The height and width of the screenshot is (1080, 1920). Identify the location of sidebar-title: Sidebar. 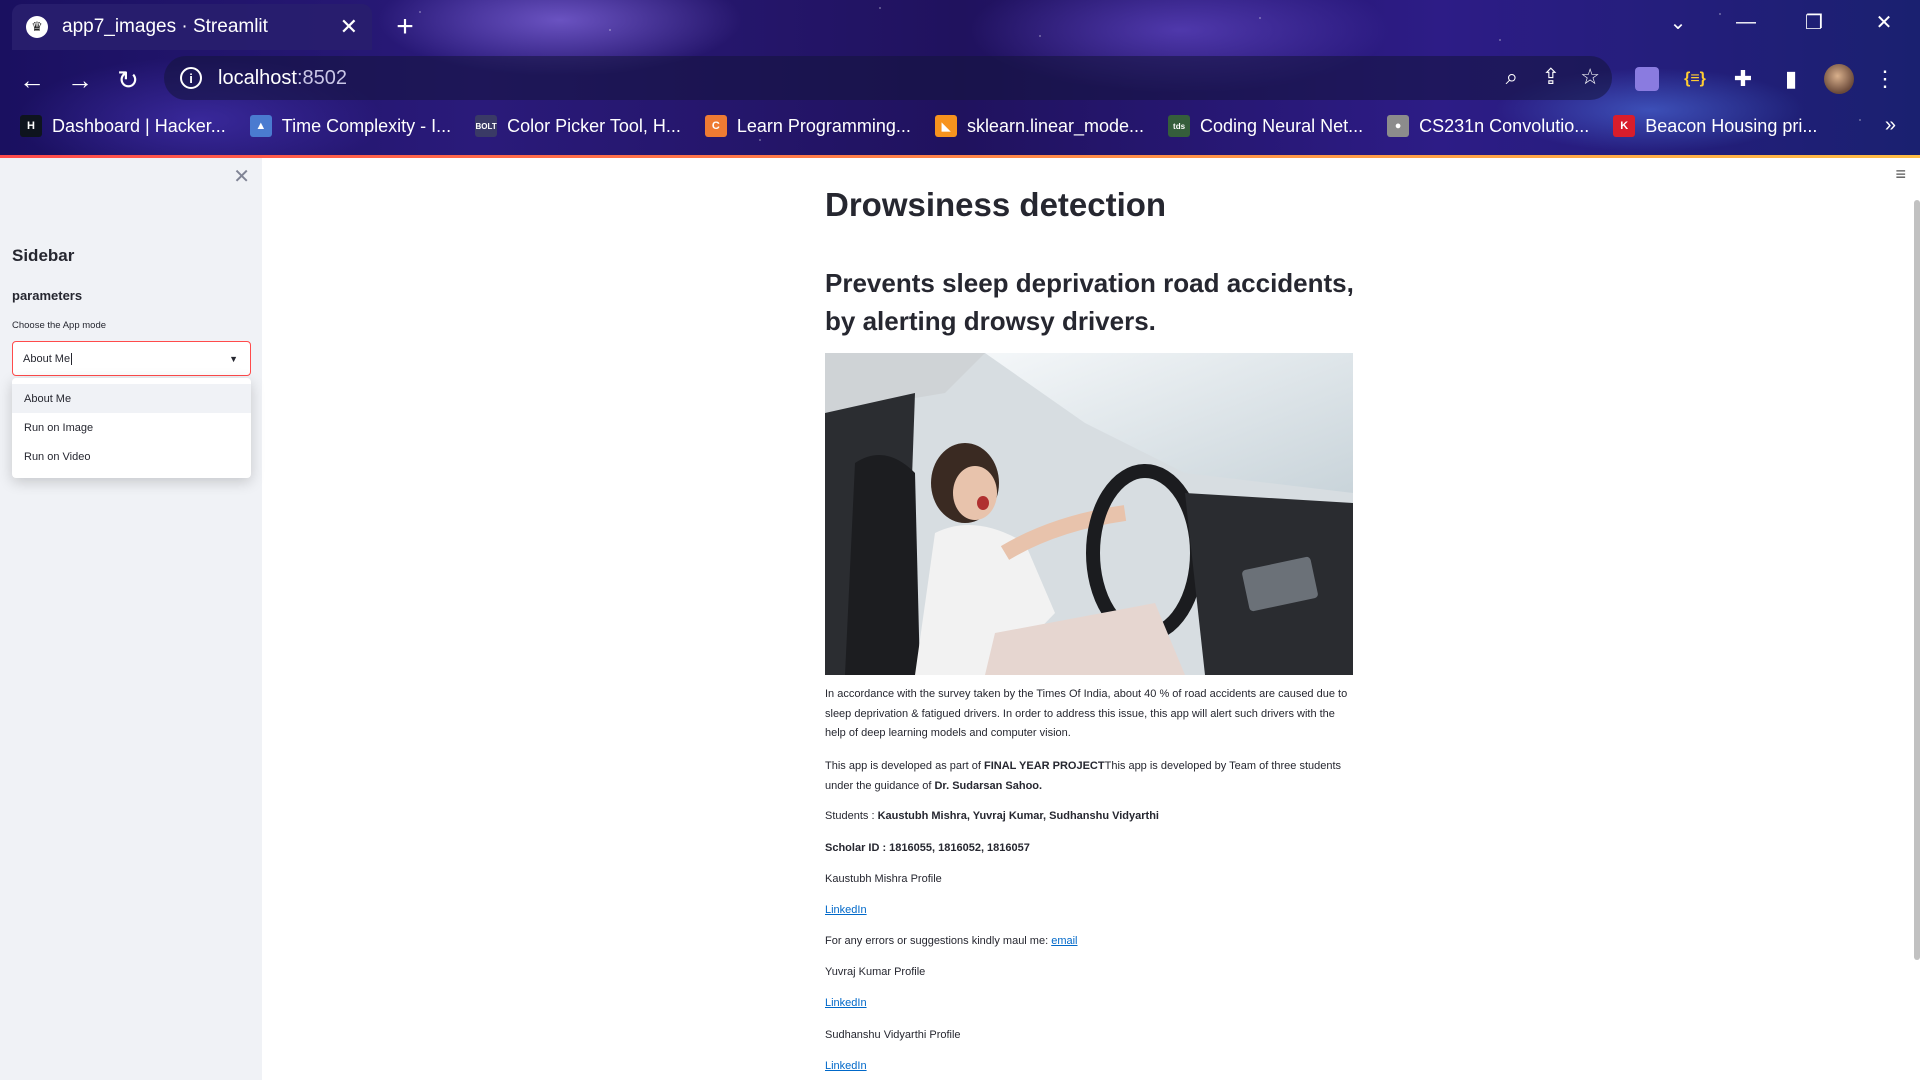
(43, 255).